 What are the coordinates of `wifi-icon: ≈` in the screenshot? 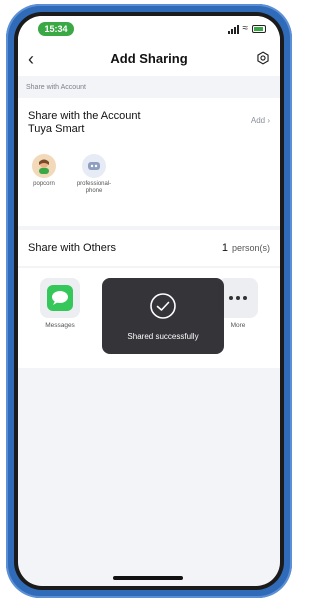 It's located at (245, 28).